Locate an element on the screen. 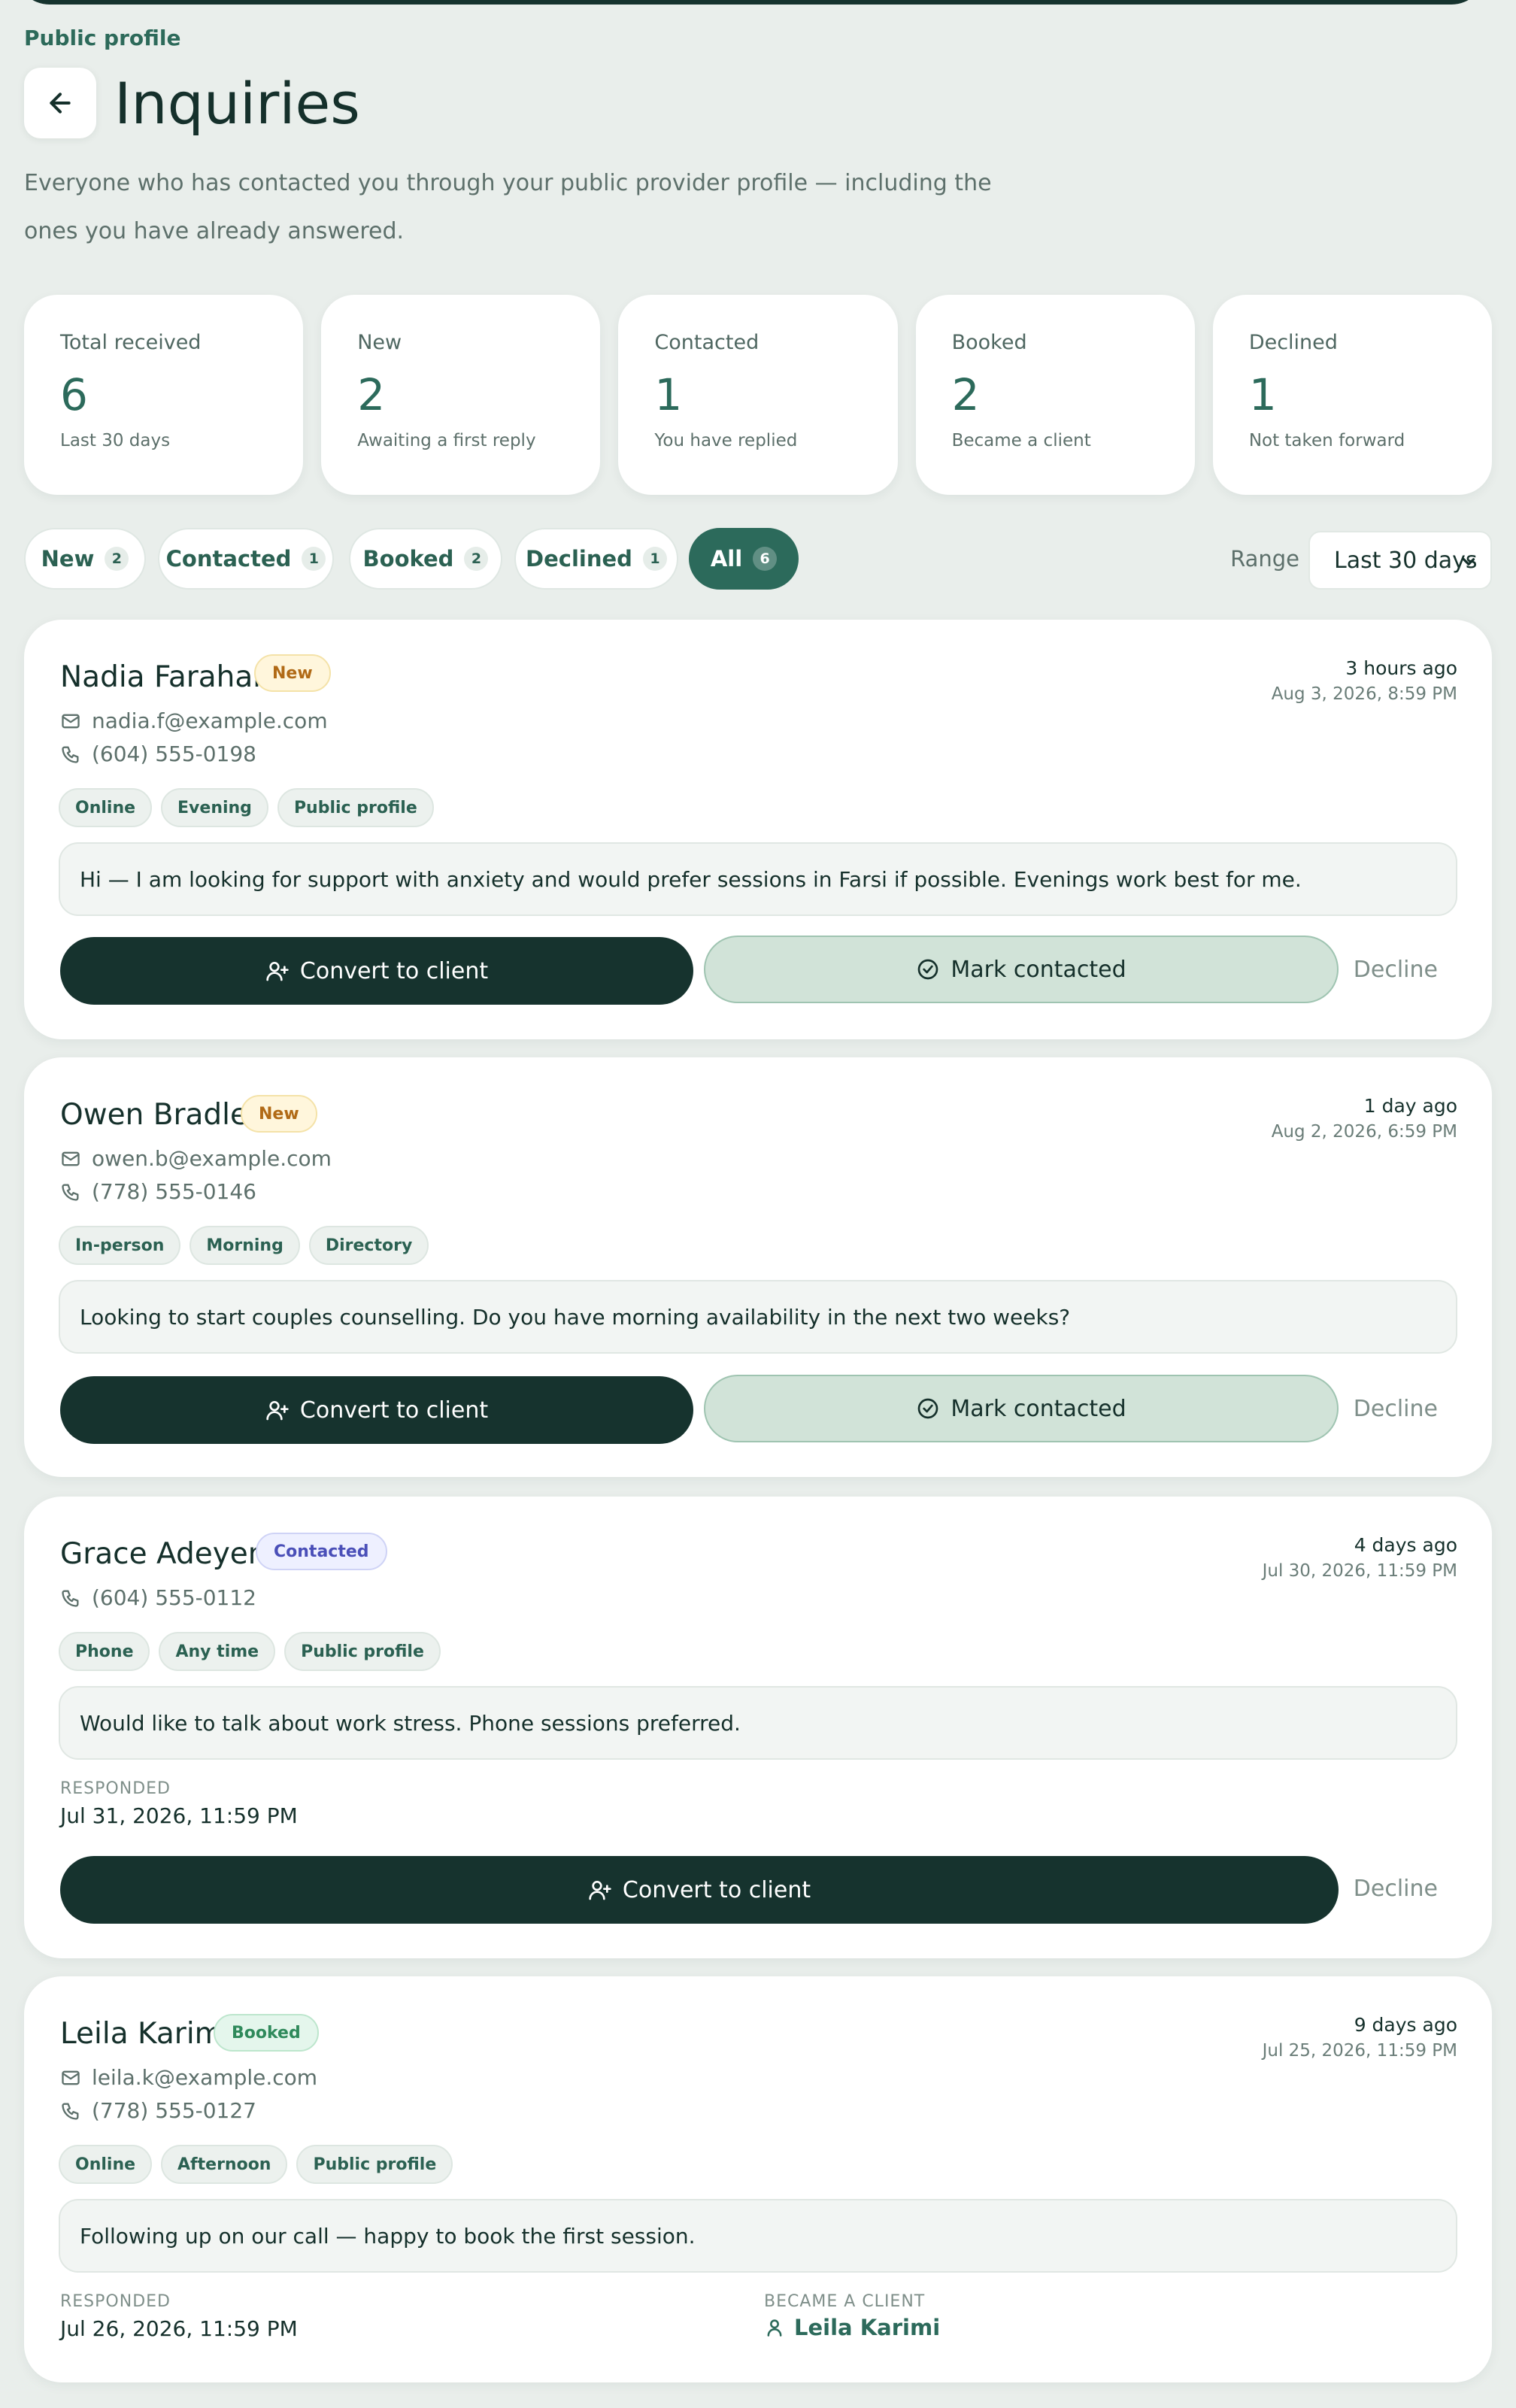  inquiry-name: Grace Adeyemi is located at coordinates (173, 1554).